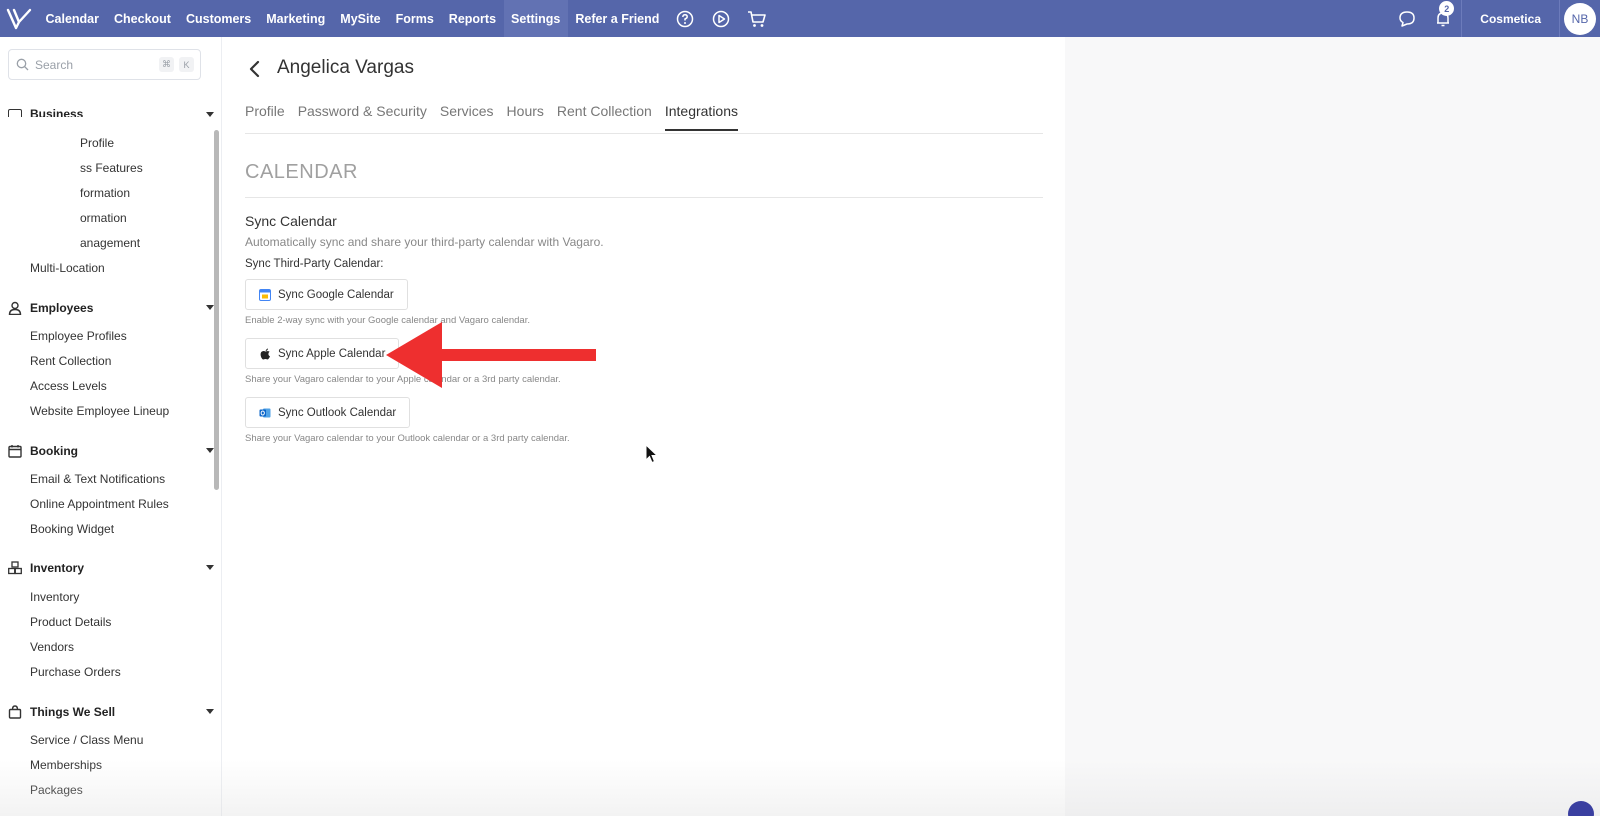 This screenshot has width=1600, height=816. What do you see at coordinates (218, 18) in the screenshot?
I see `nav-customers: Customers` at bounding box center [218, 18].